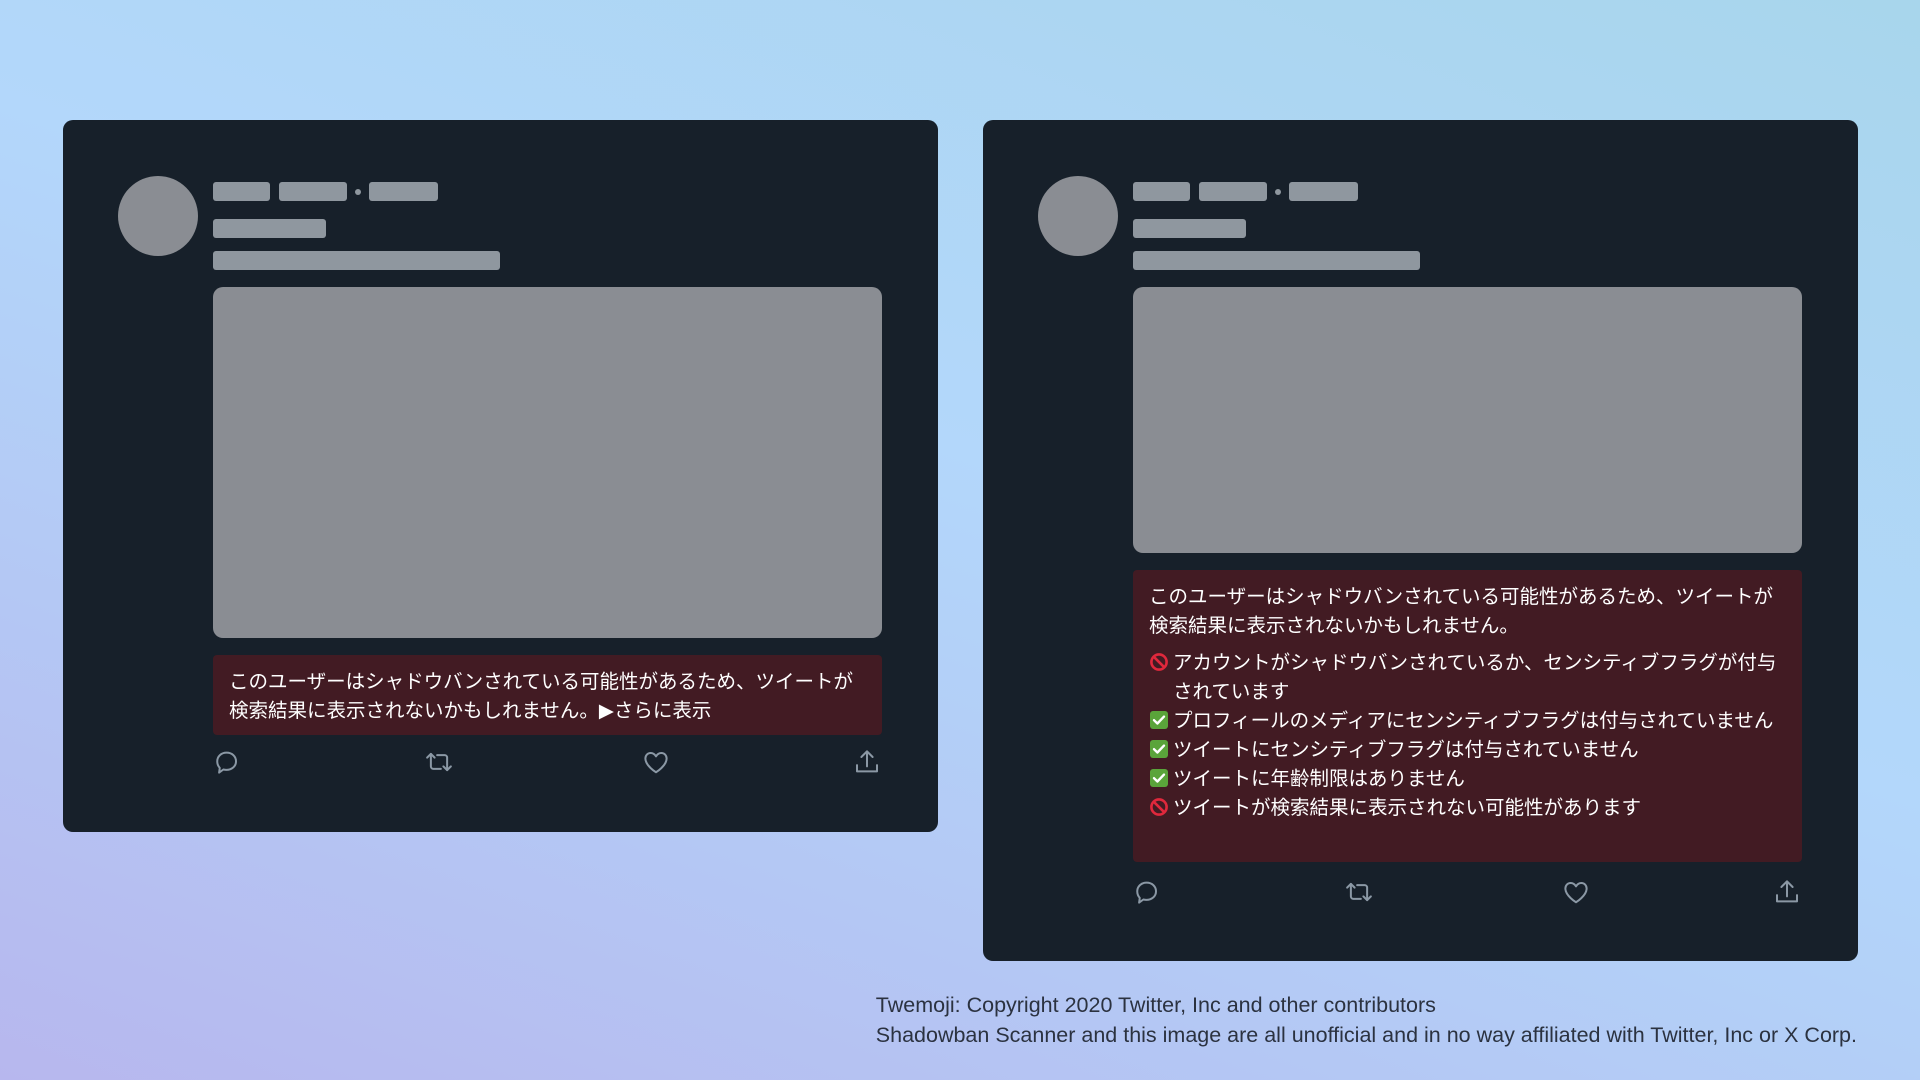 Image resolution: width=1920 pixels, height=1080 pixels. I want to click on check-result-row: ツイートにセンシティブフラグは付与されていません, so click(1467, 749).